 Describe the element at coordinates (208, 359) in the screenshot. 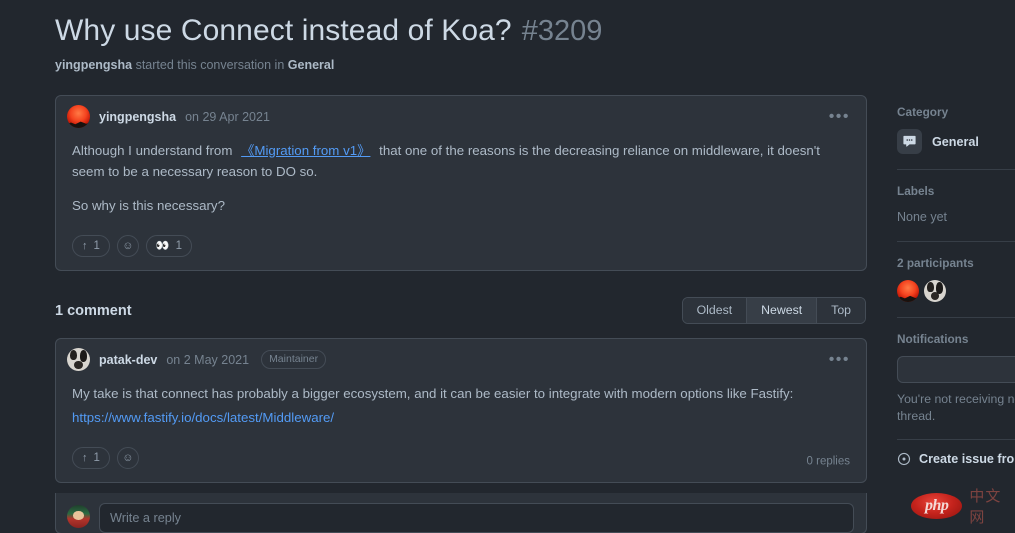

I see `comment-date: on 2 May 2021` at that location.